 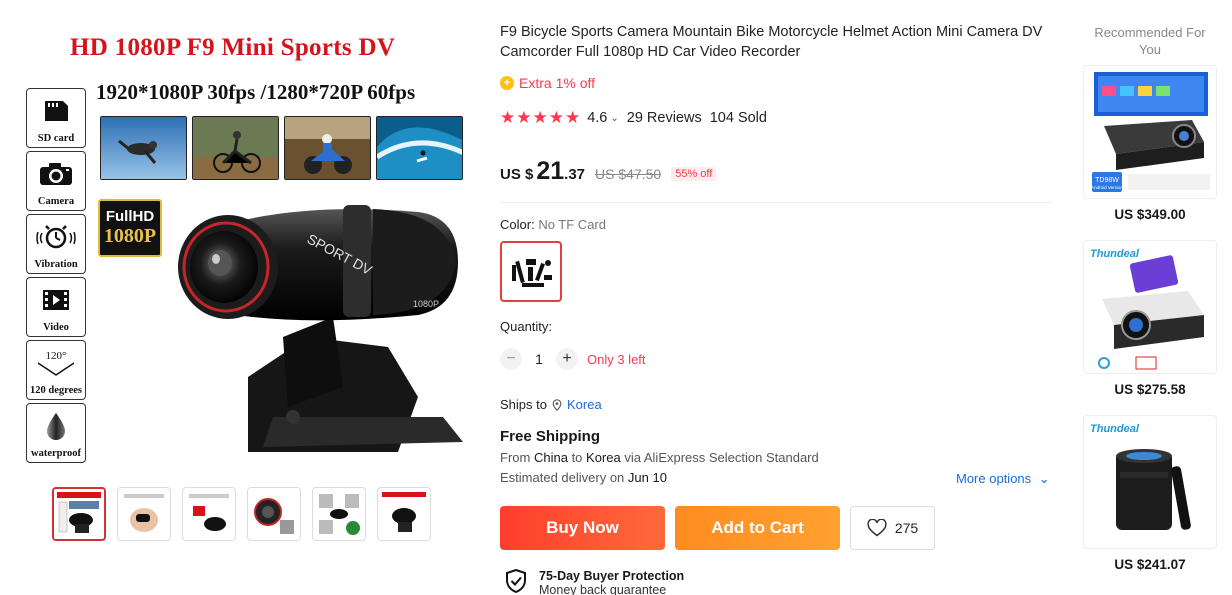 I want to click on rating-row: ★★★★★ 4.6 ⌄ 29 Reviews 104 Sold, so click(x=633, y=118).